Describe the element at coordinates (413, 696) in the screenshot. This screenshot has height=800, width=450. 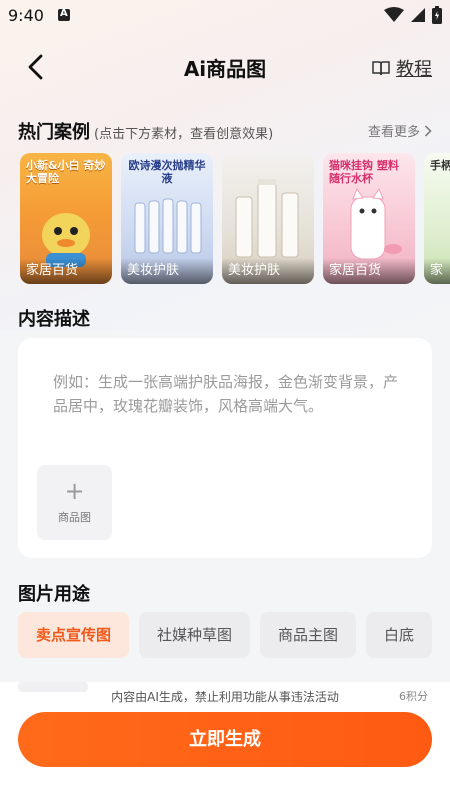
I see `credit-cost: 6积分` at that location.